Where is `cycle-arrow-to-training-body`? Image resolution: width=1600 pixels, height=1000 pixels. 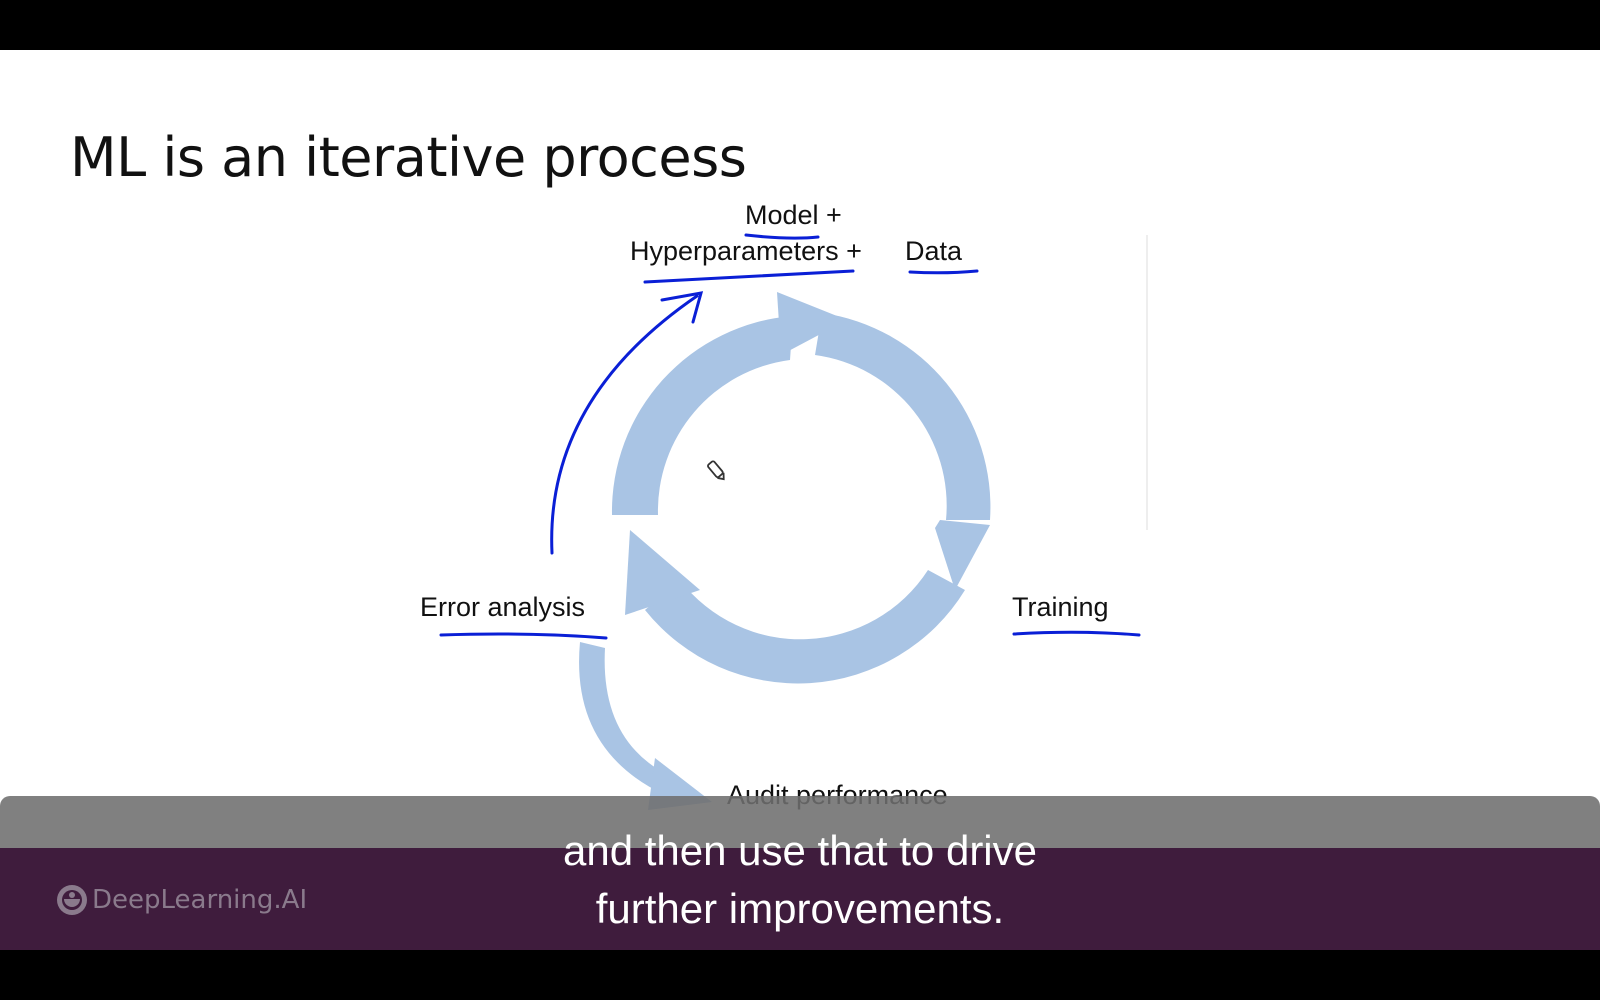 cycle-arrow-to-training-body is located at coordinates (903, 416).